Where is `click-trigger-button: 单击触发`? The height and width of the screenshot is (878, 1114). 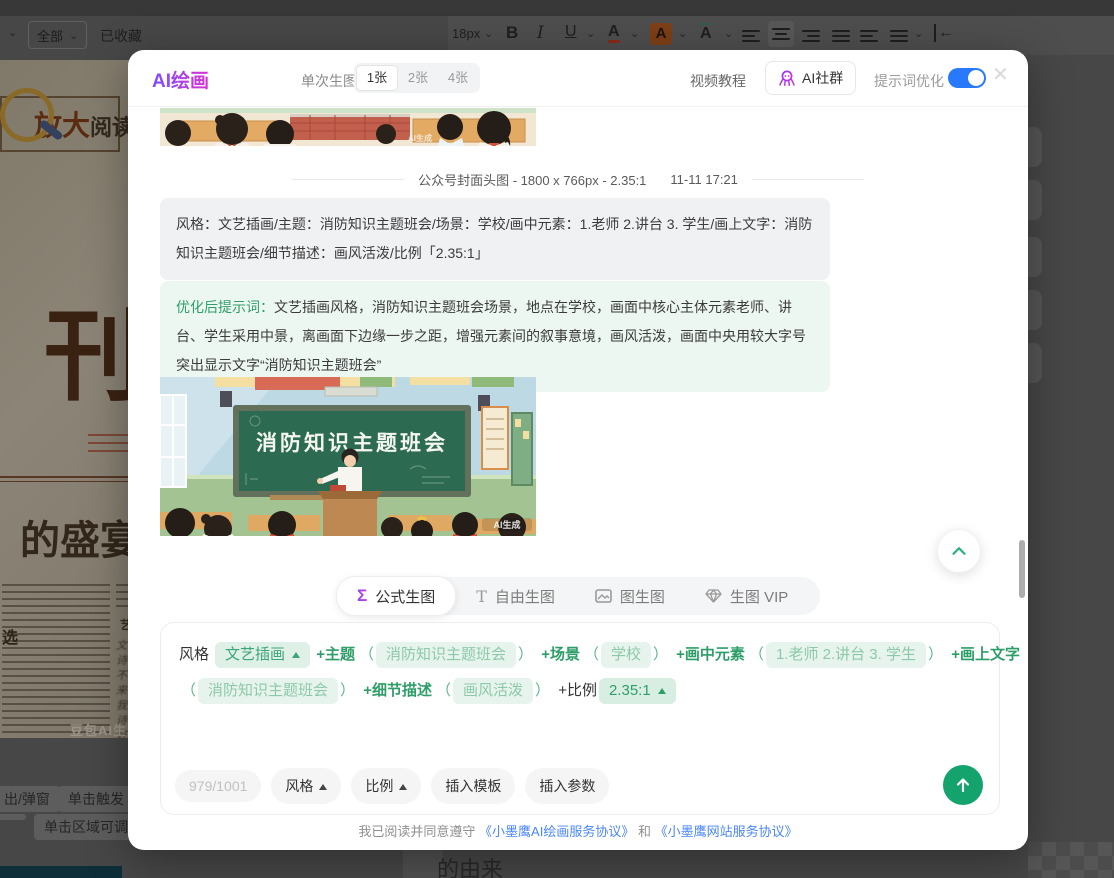 click-trigger-button: 单击触发 is located at coordinates (96, 799).